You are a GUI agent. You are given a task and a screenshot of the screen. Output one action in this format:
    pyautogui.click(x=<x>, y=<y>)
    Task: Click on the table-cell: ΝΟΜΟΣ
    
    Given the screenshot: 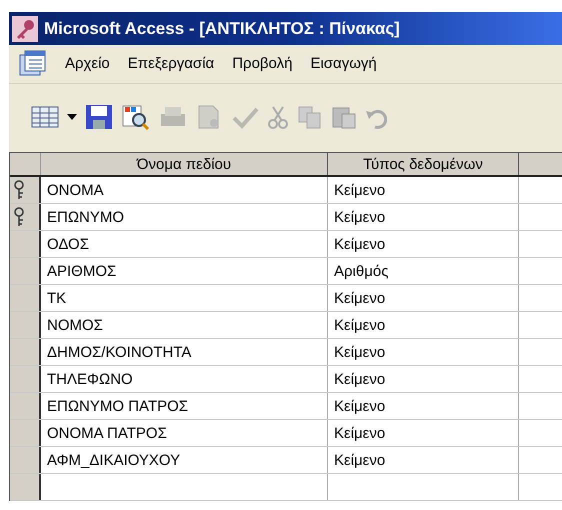 What is the action you would take?
    pyautogui.click(x=184, y=325)
    